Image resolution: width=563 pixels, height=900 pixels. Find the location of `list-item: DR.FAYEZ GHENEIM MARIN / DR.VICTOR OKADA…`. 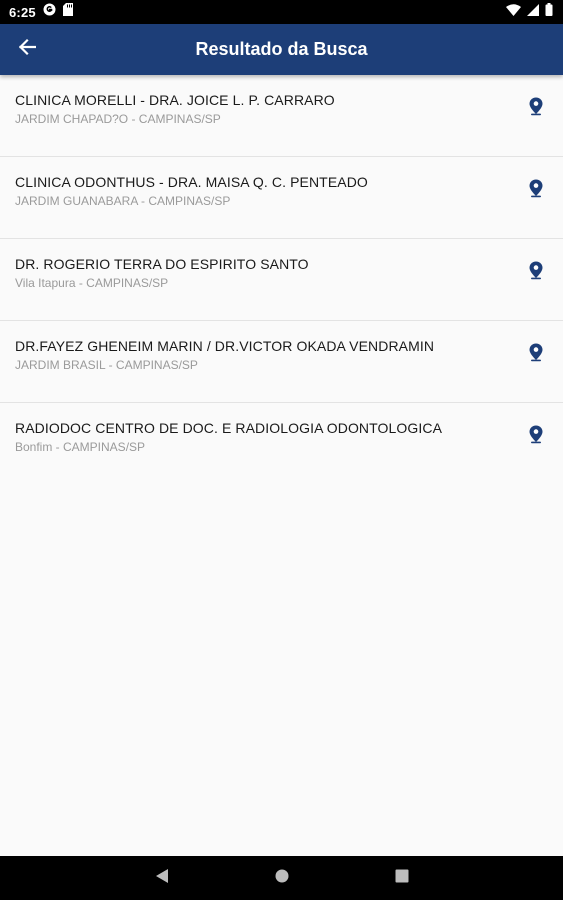

list-item: DR.FAYEZ GHENEIM MARIN / DR.VICTOR OKADA… is located at coordinates (281, 362).